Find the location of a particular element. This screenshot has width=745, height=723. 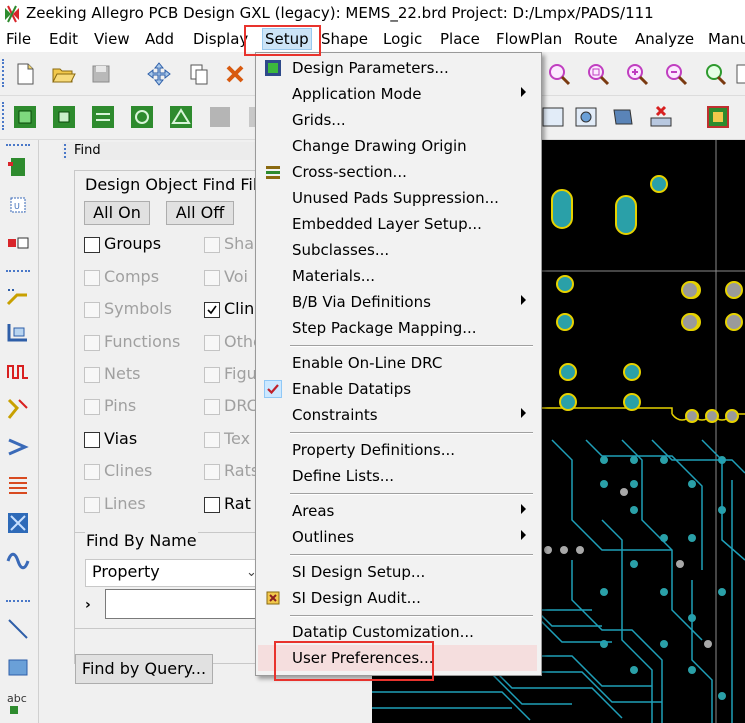

menu-item-constraints: Constraints is located at coordinates (397, 415).